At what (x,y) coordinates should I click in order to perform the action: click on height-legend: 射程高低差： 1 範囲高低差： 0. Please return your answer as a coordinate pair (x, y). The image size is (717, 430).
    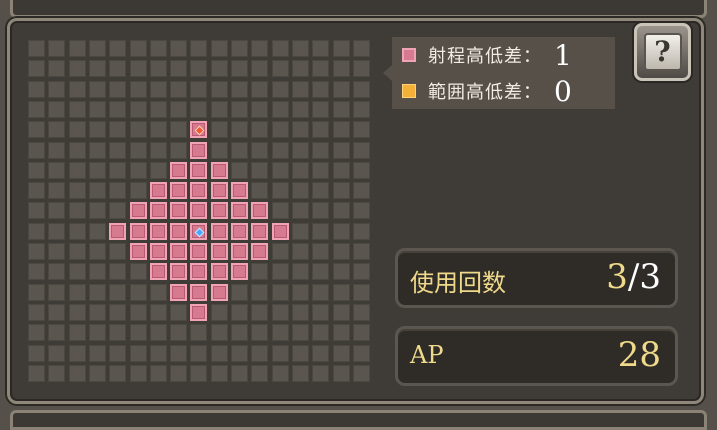
    Looking at the image, I should click on (499, 73).